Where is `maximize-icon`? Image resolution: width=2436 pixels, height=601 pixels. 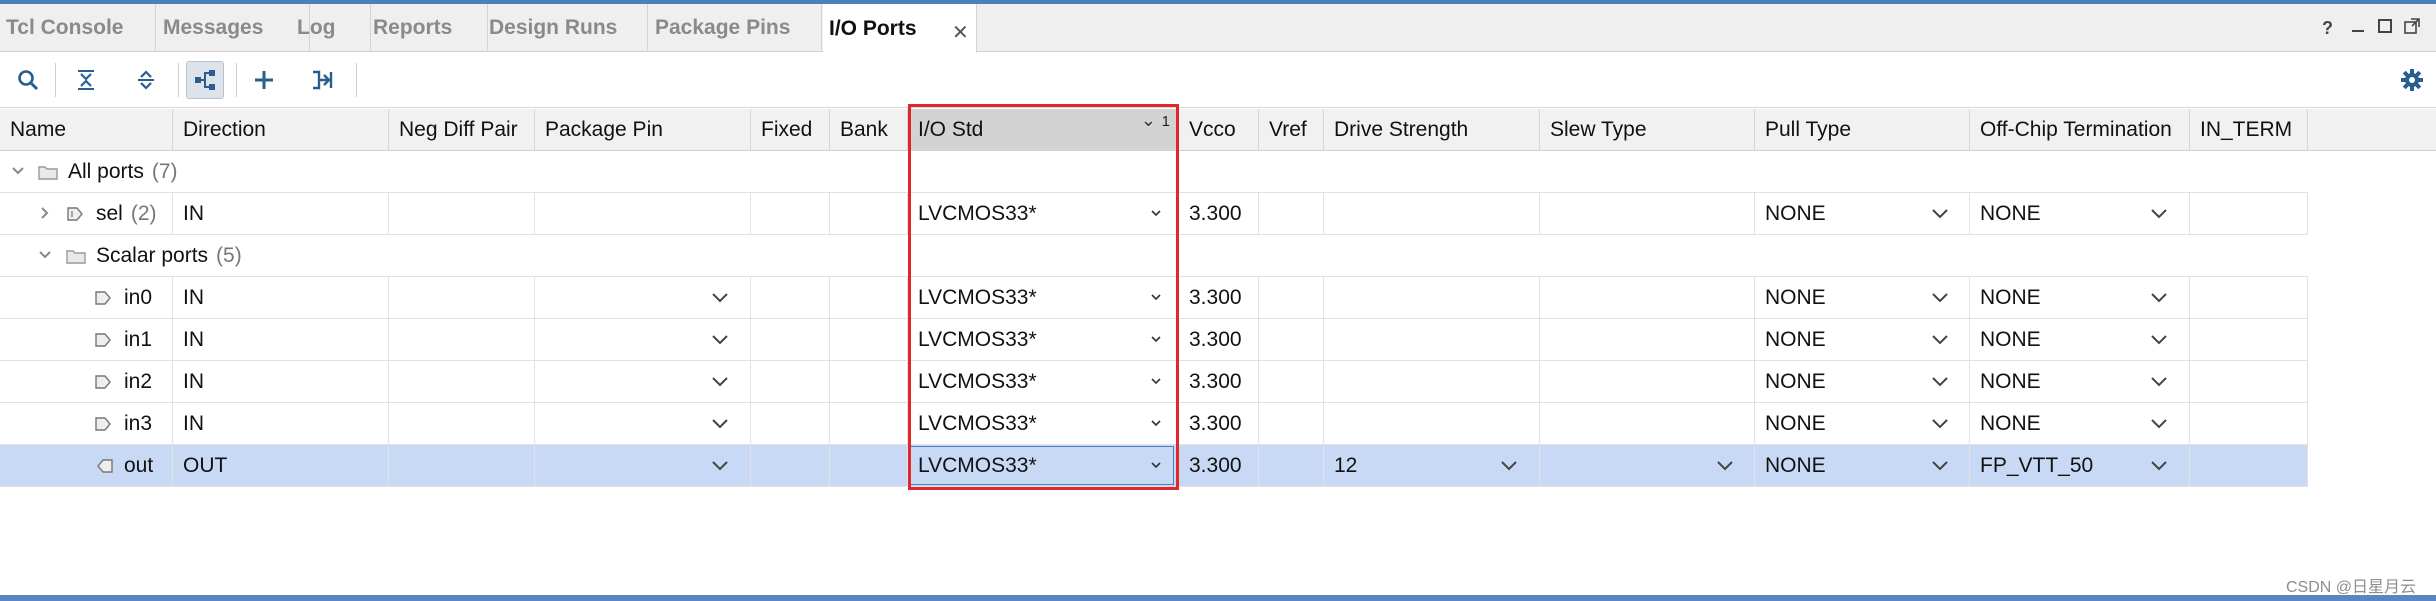
maximize-icon is located at coordinates (2385, 28).